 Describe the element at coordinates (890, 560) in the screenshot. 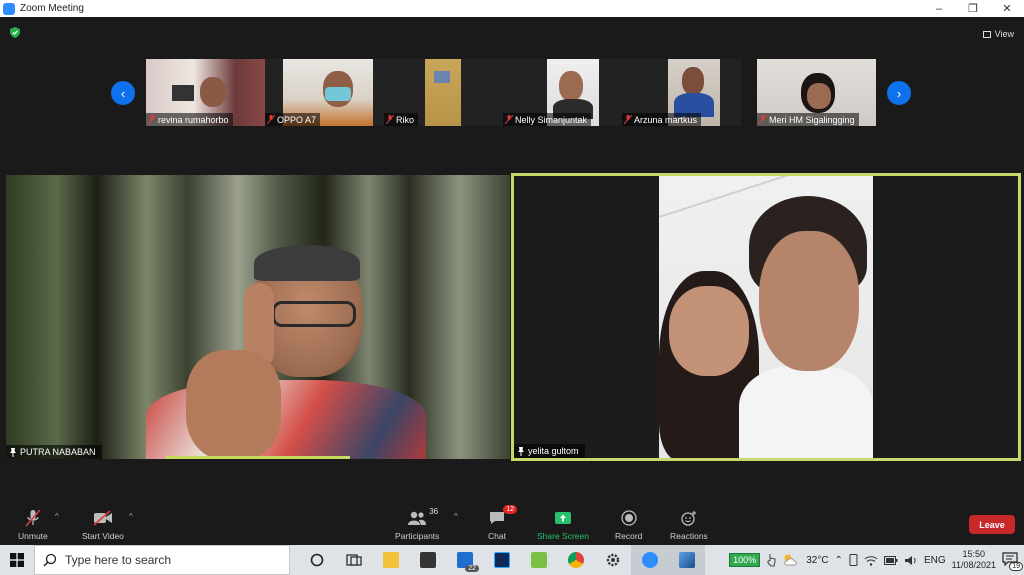

I see `battery-icon` at that location.